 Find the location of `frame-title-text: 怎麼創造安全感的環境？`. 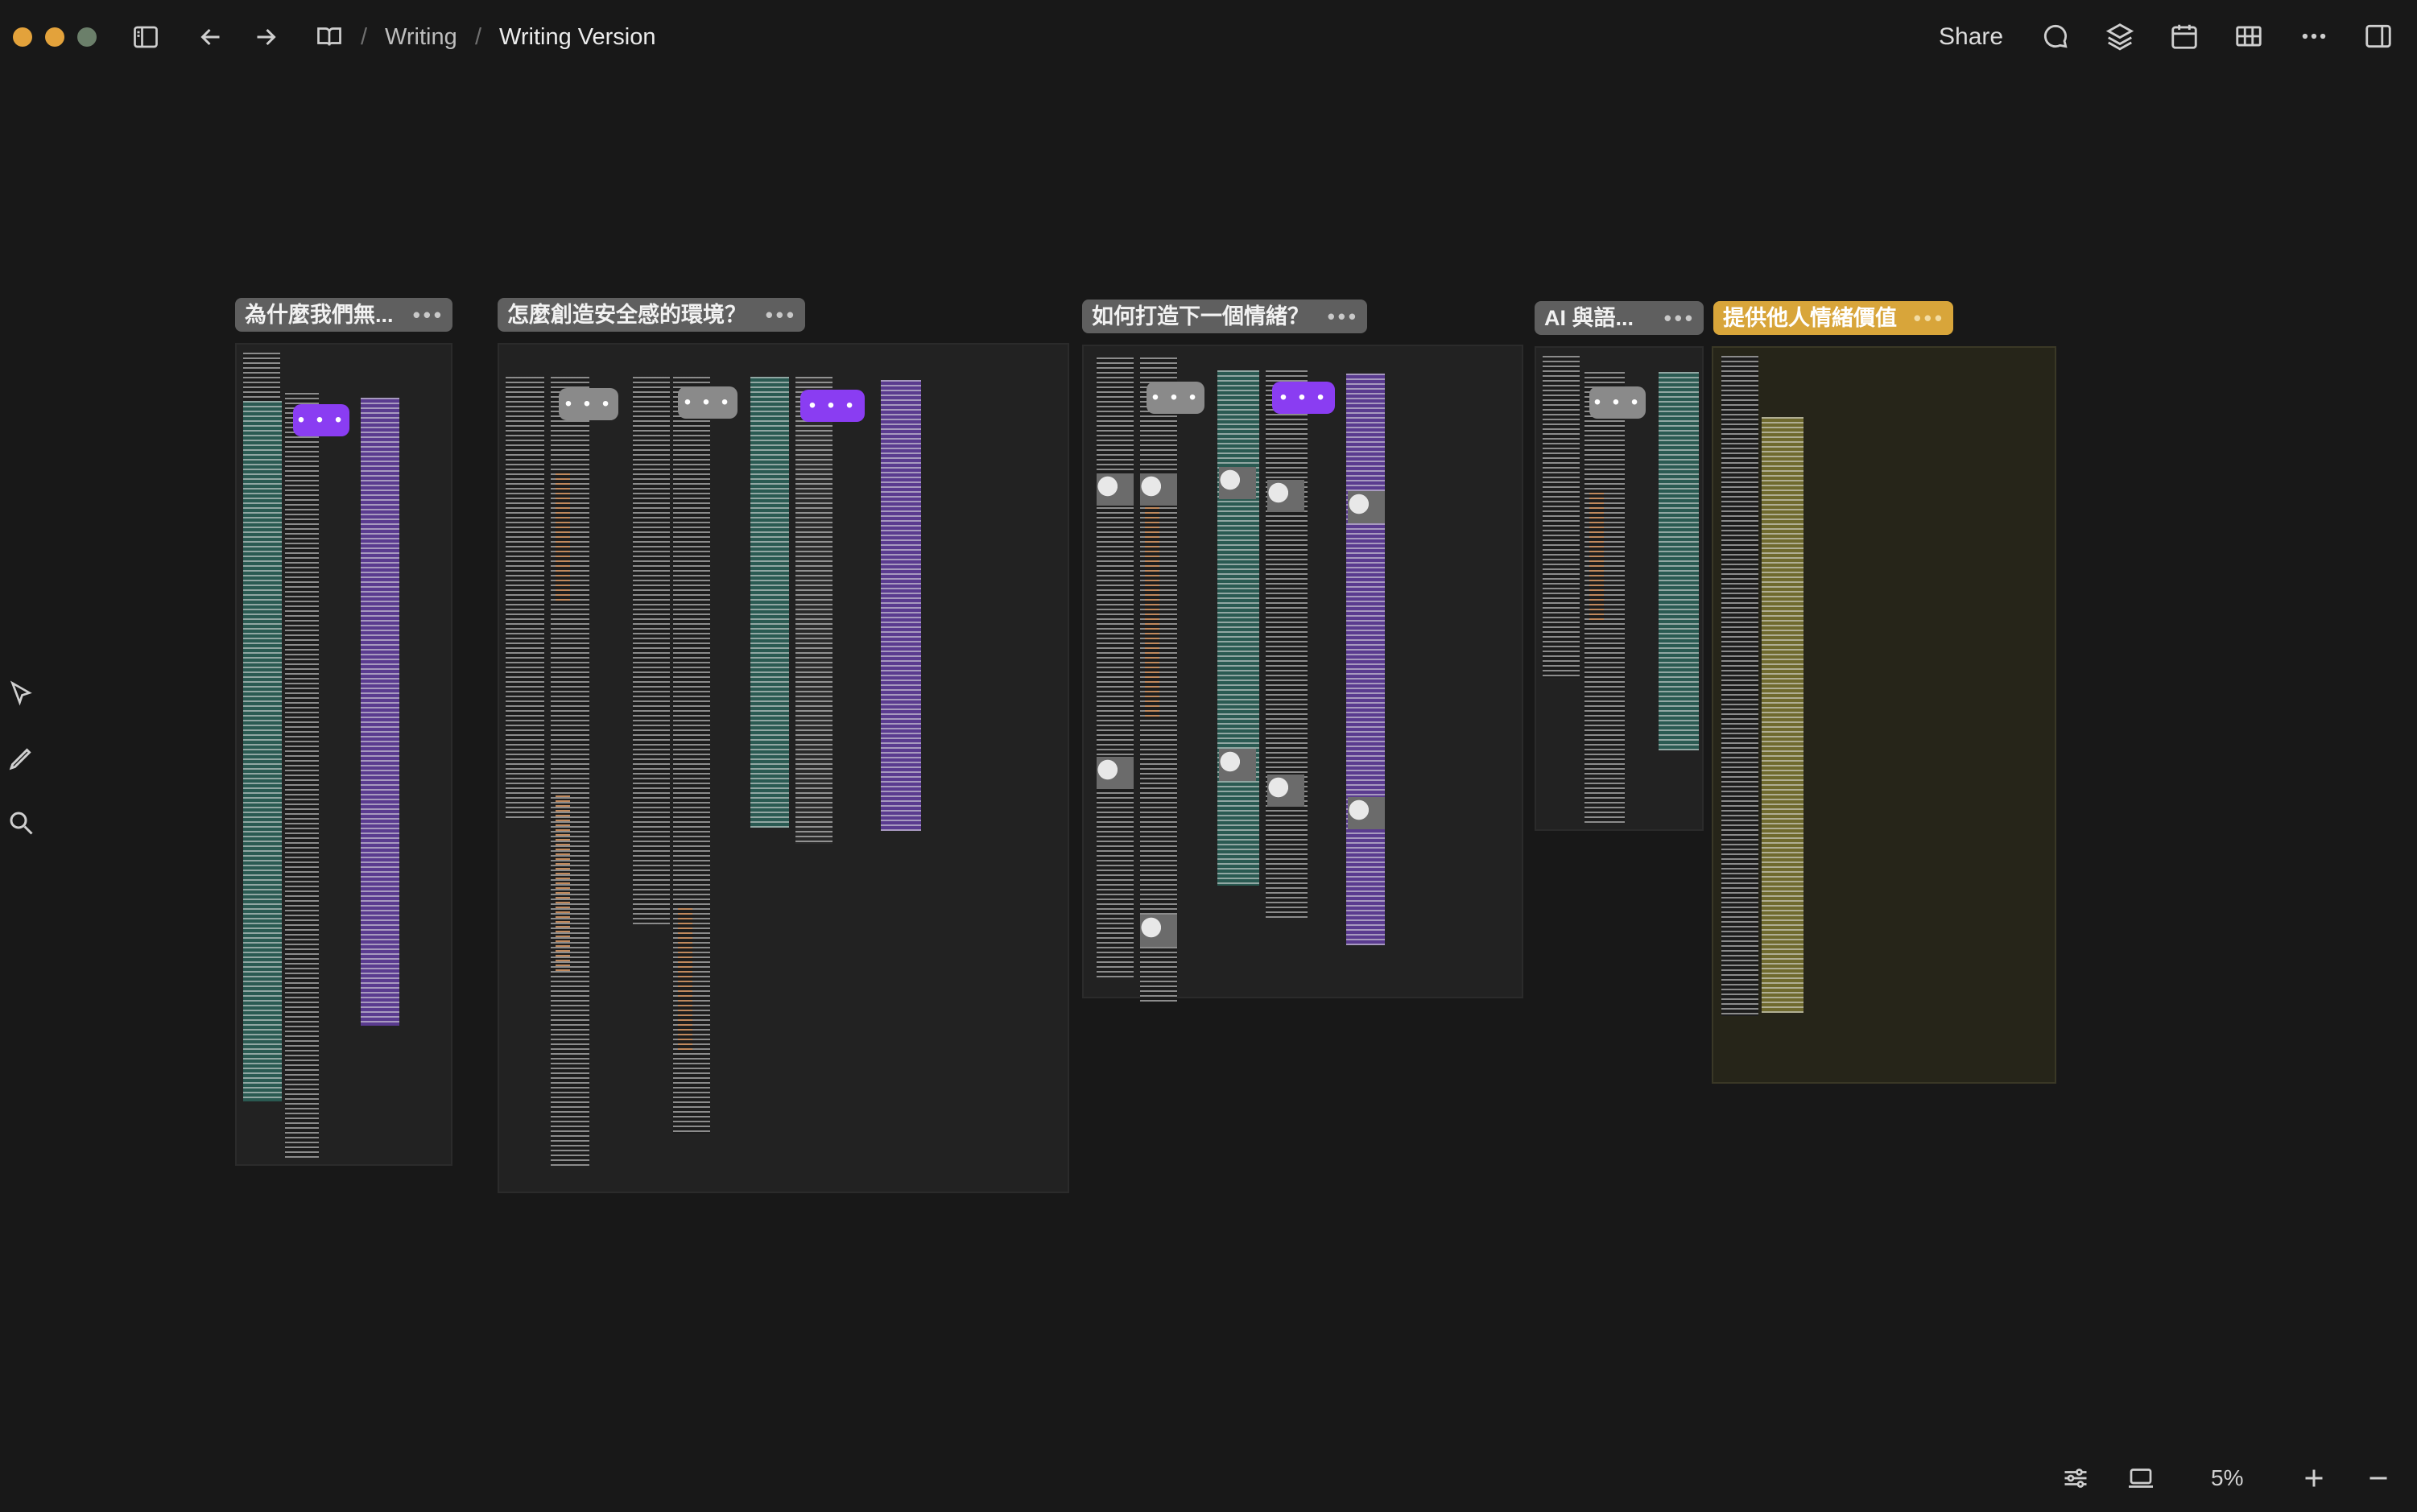

frame-title-text: 怎麼創造安全感的環境？ is located at coordinates (626, 315).